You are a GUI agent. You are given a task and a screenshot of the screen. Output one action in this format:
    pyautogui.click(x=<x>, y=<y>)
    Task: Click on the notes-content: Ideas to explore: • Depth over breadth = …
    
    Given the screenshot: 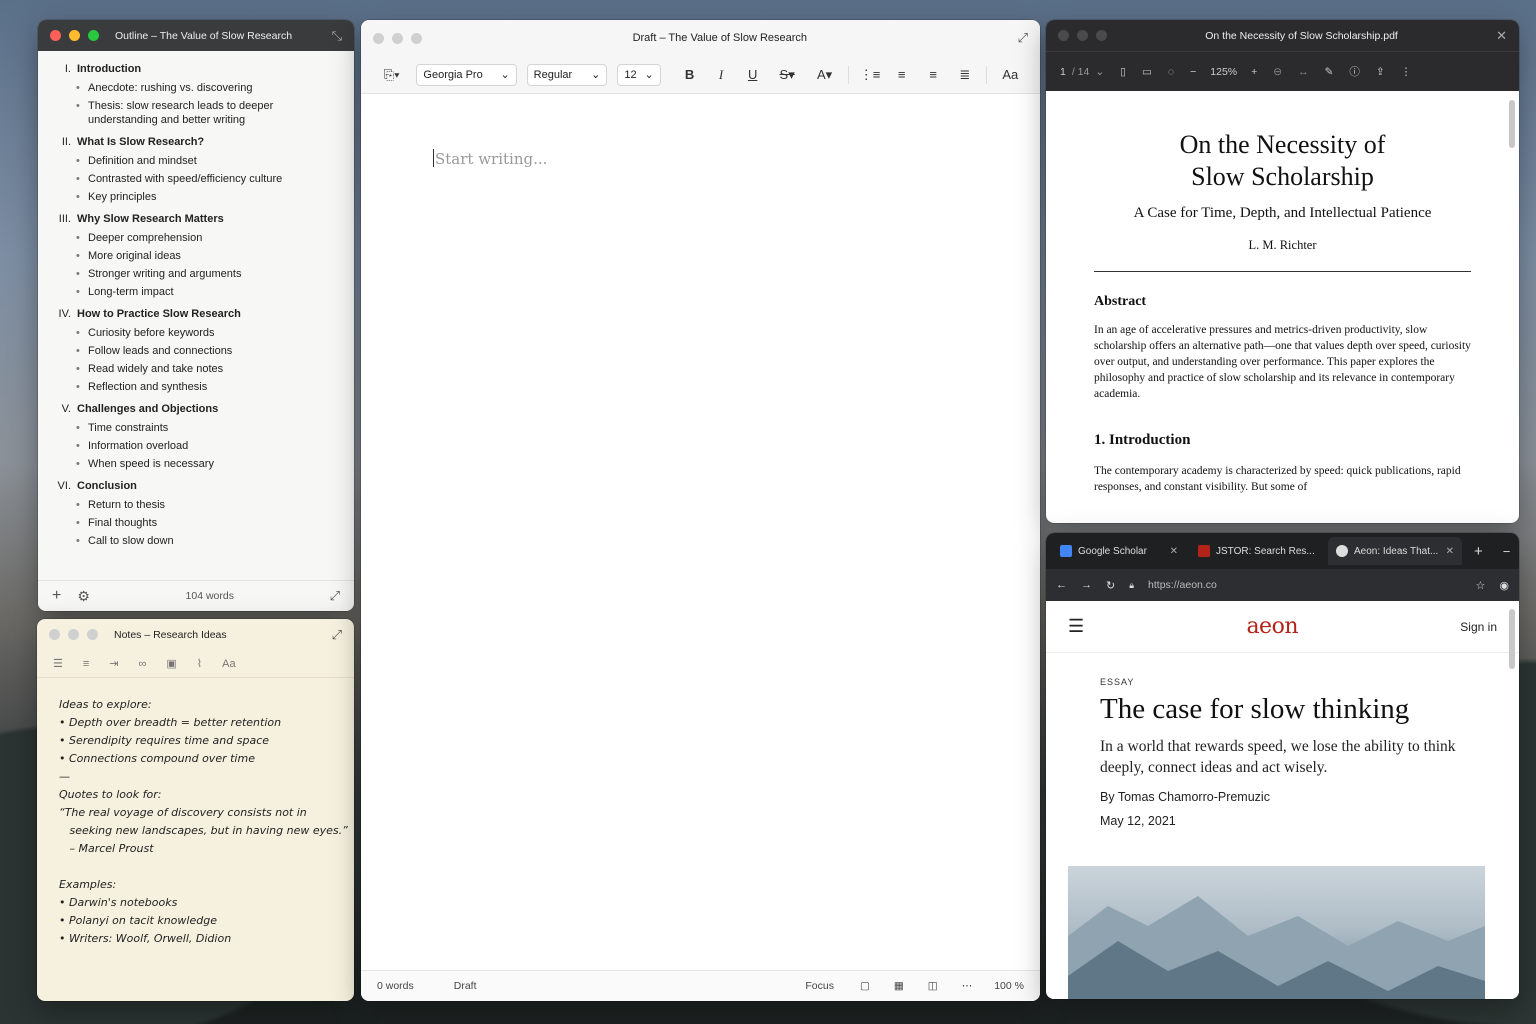 What is the action you would take?
    pyautogui.click(x=195, y=822)
    